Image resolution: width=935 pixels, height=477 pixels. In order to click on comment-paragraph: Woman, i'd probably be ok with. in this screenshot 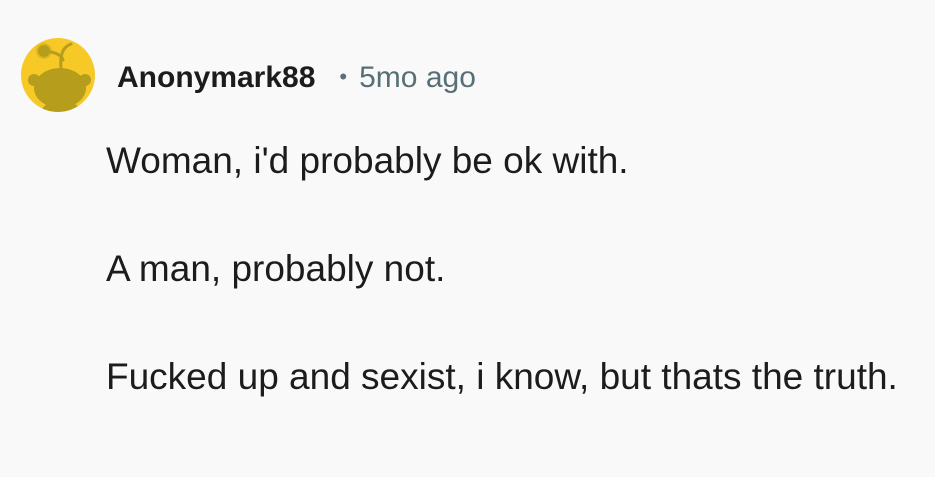, I will do `click(367, 160)`.